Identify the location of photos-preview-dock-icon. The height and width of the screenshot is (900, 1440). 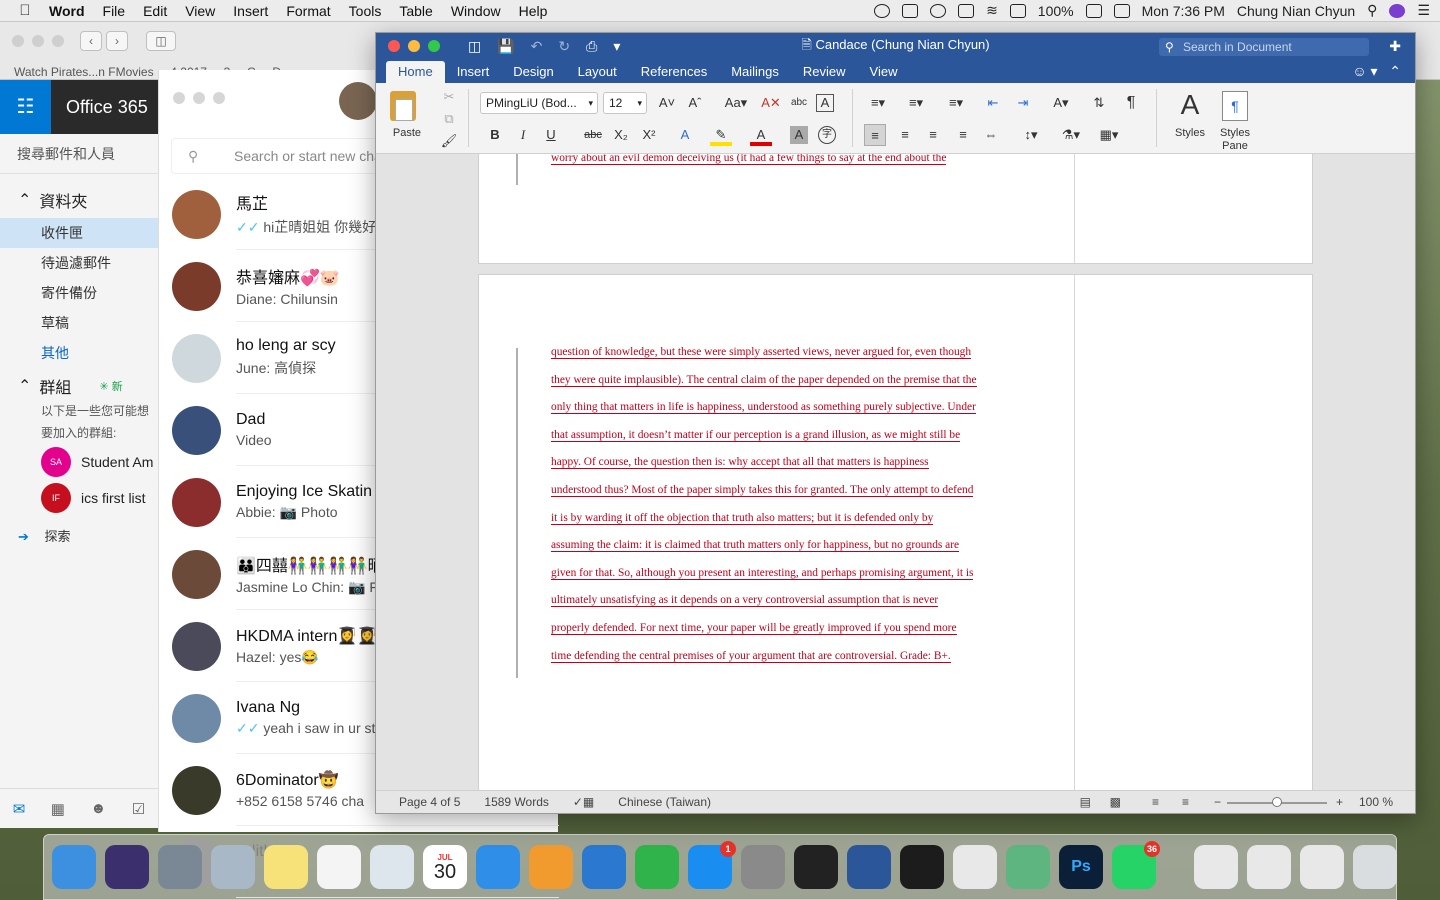
(392, 867).